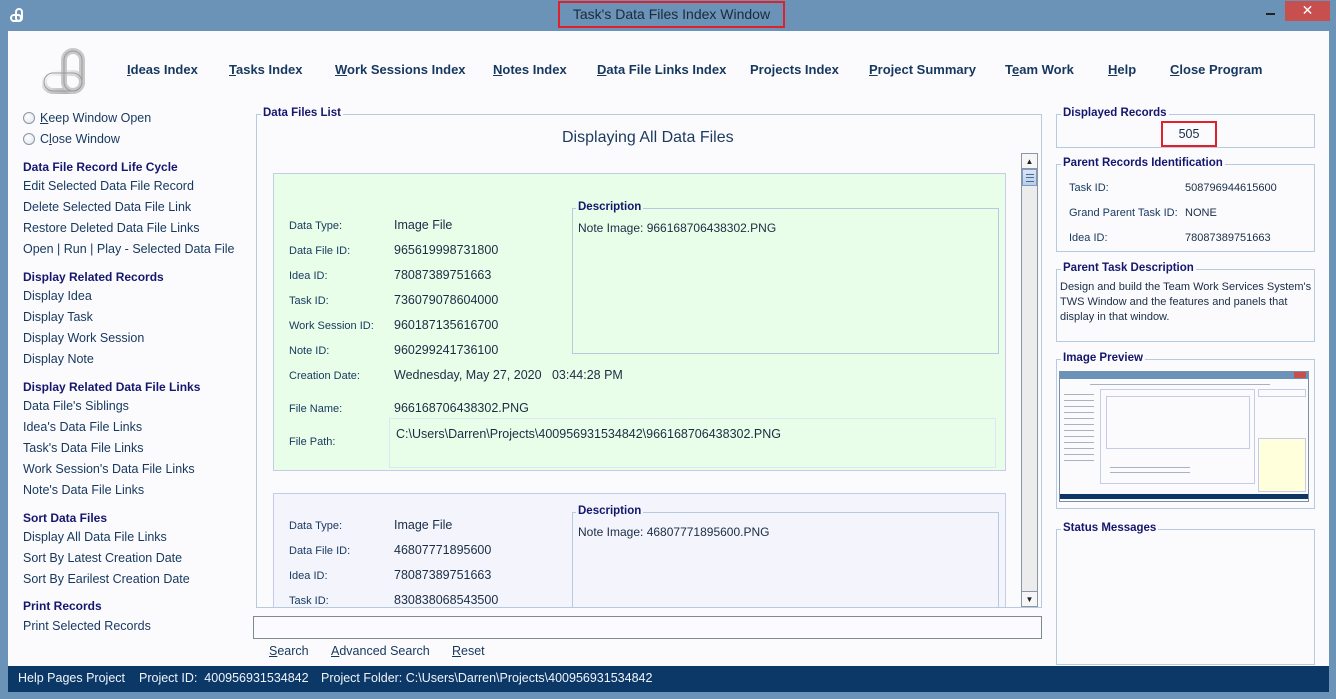 The width and height of the screenshot is (1336, 699). Describe the element at coordinates (58, 317) in the screenshot. I see `display-task-link: Display Task` at that location.